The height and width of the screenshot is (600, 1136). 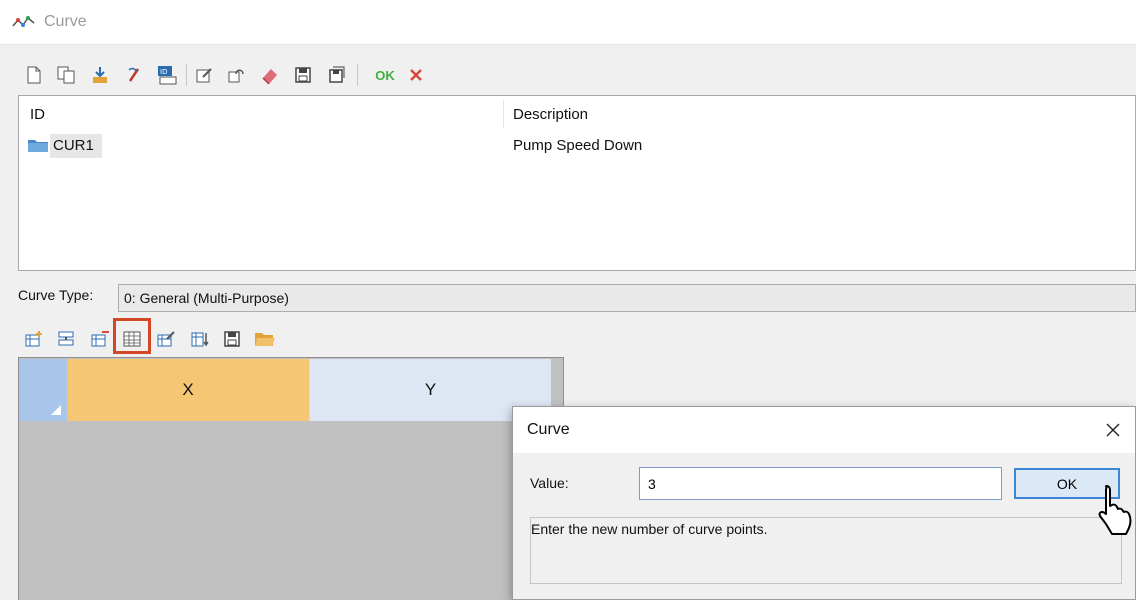 What do you see at coordinates (550, 114) in the screenshot?
I see `column-header-description: Description` at bounding box center [550, 114].